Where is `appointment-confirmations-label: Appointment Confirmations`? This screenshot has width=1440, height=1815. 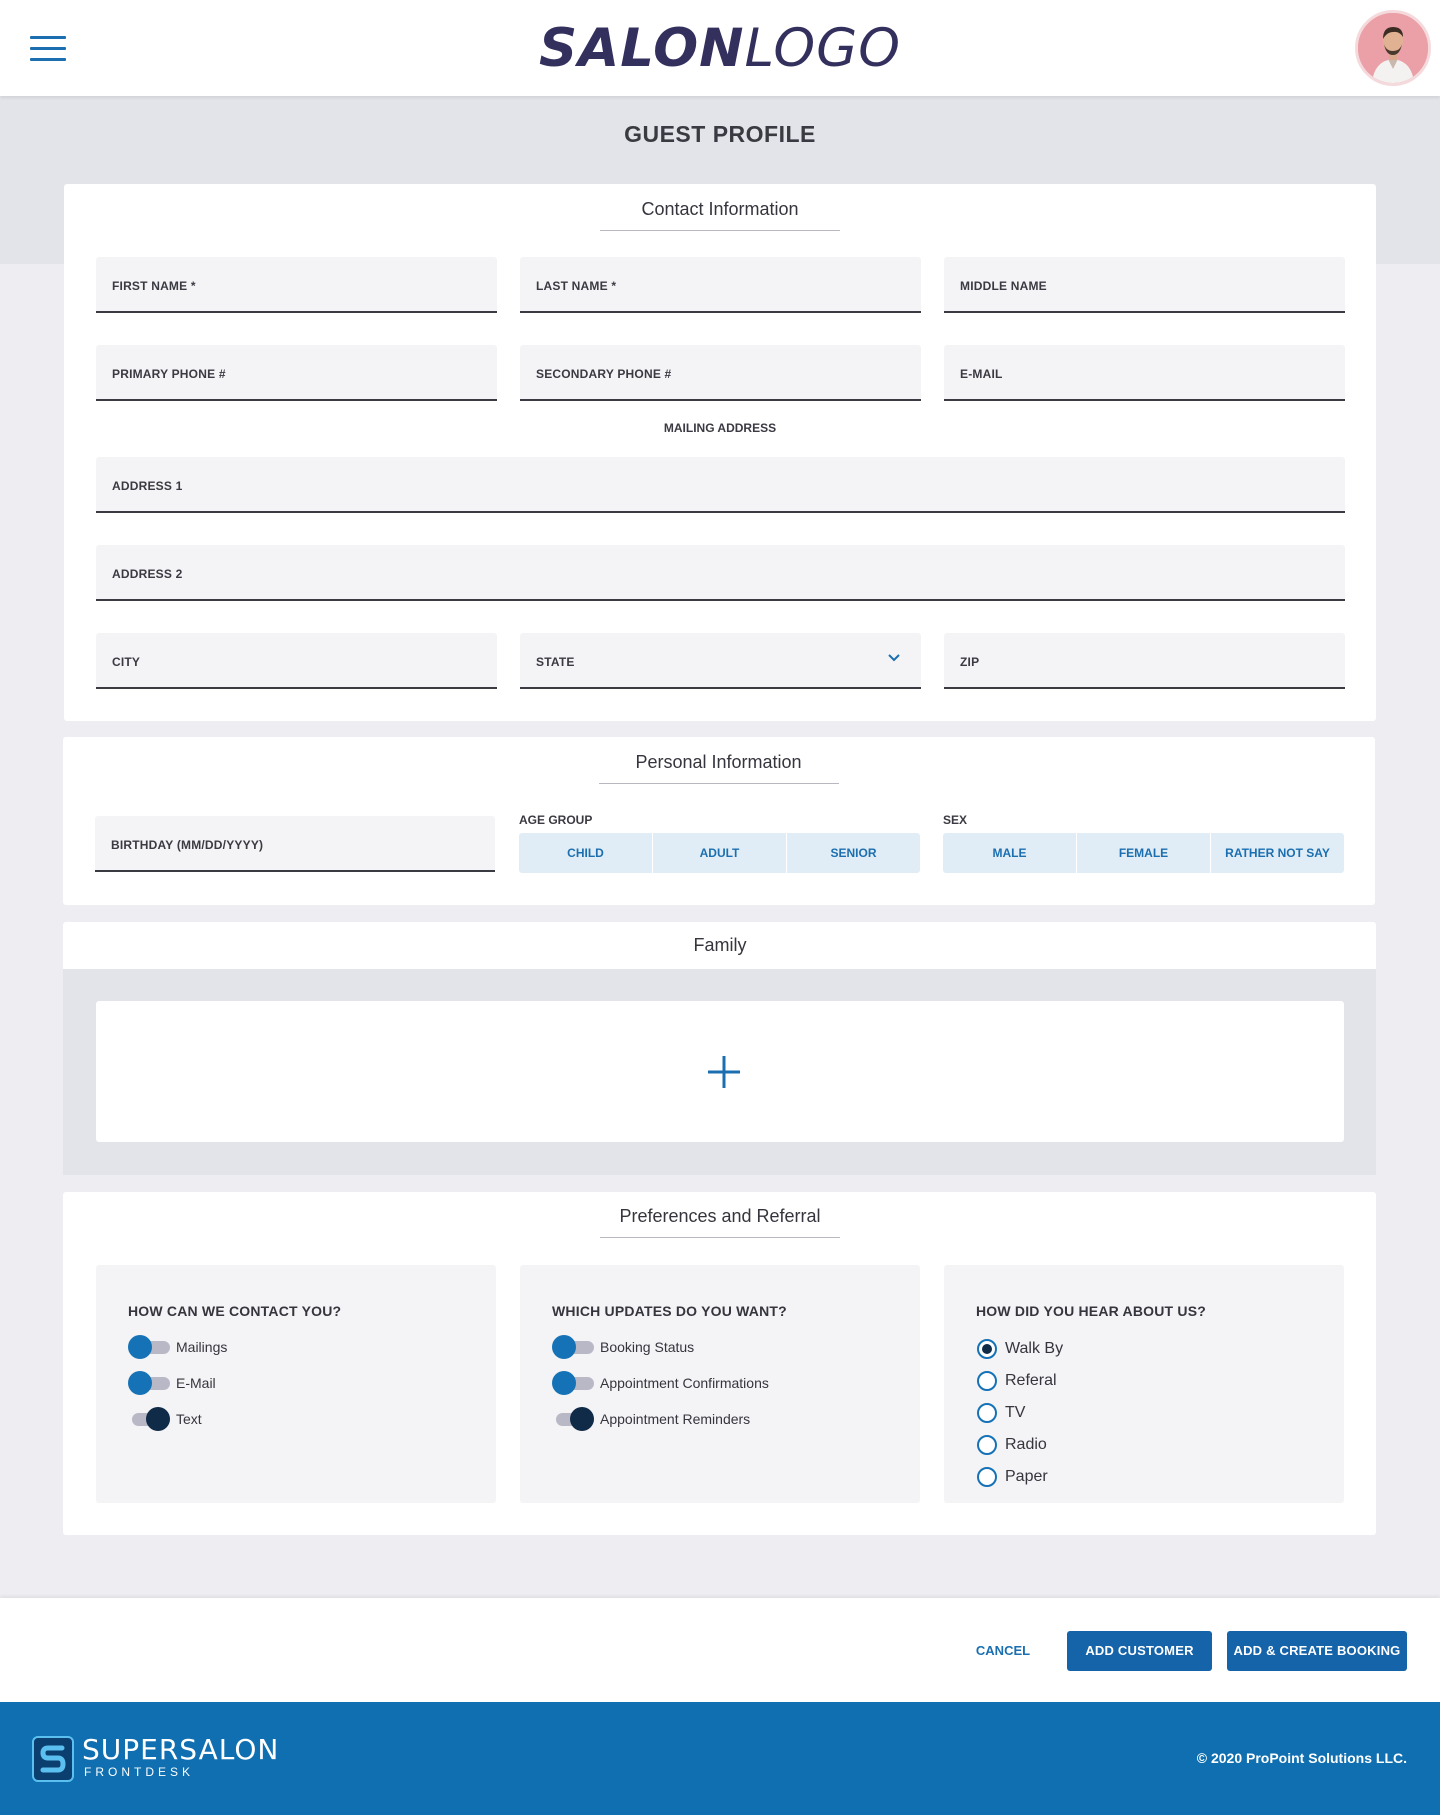 appointment-confirmations-label: Appointment Confirmations is located at coordinates (684, 1383).